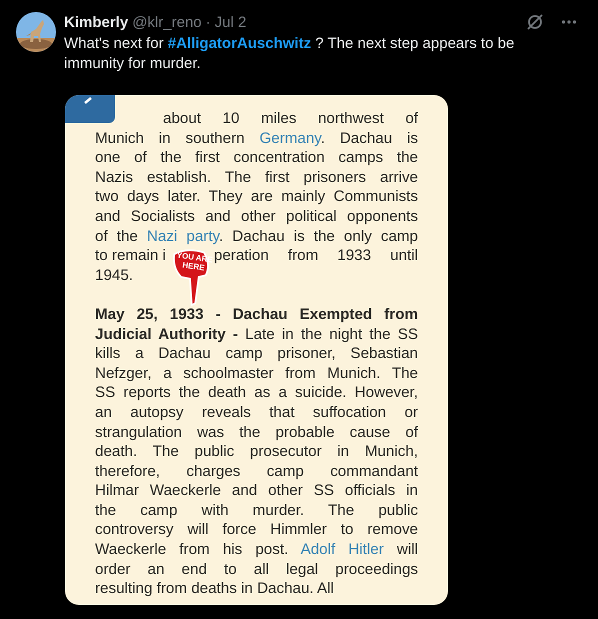 The width and height of the screenshot is (598, 619). I want to click on document-line: one of the first concentration camps the, so click(256, 158).